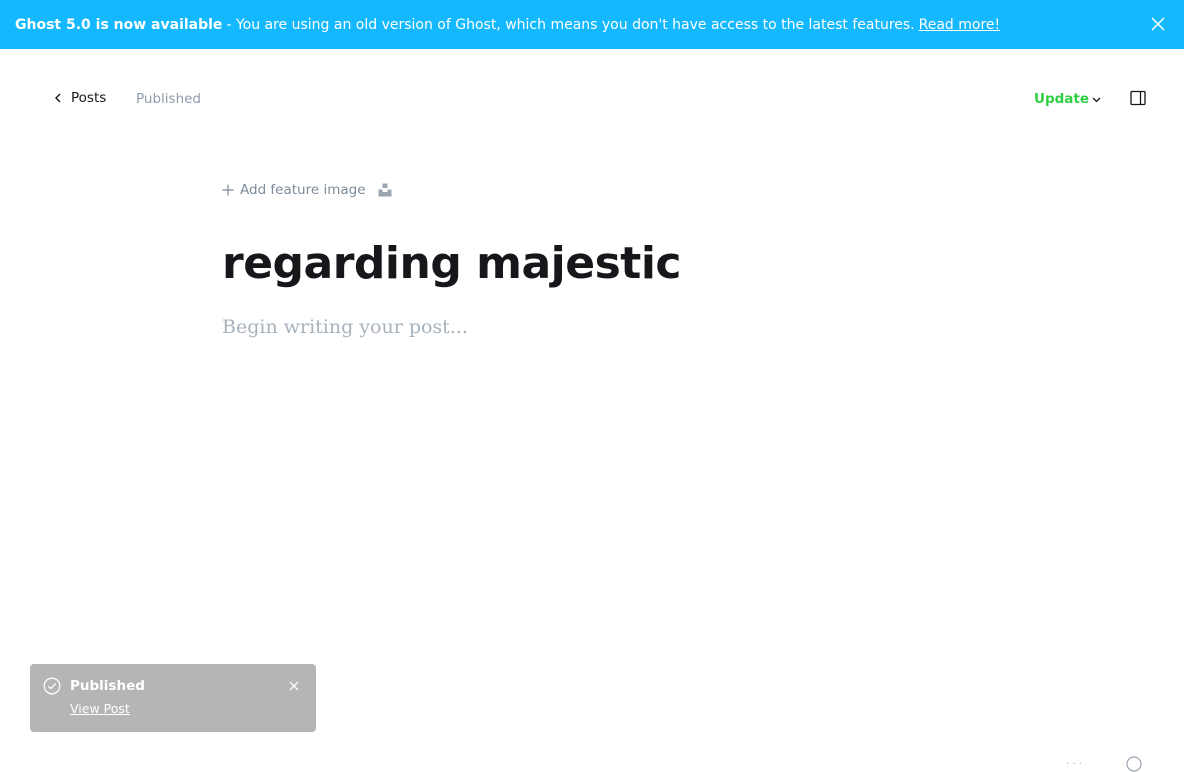  I want to click on toast-title: Published, so click(107, 686).